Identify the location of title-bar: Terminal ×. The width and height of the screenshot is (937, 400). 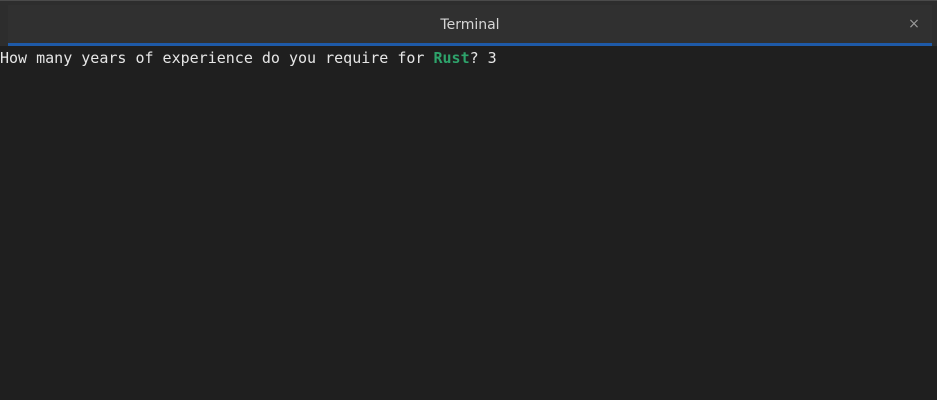
(468, 23).